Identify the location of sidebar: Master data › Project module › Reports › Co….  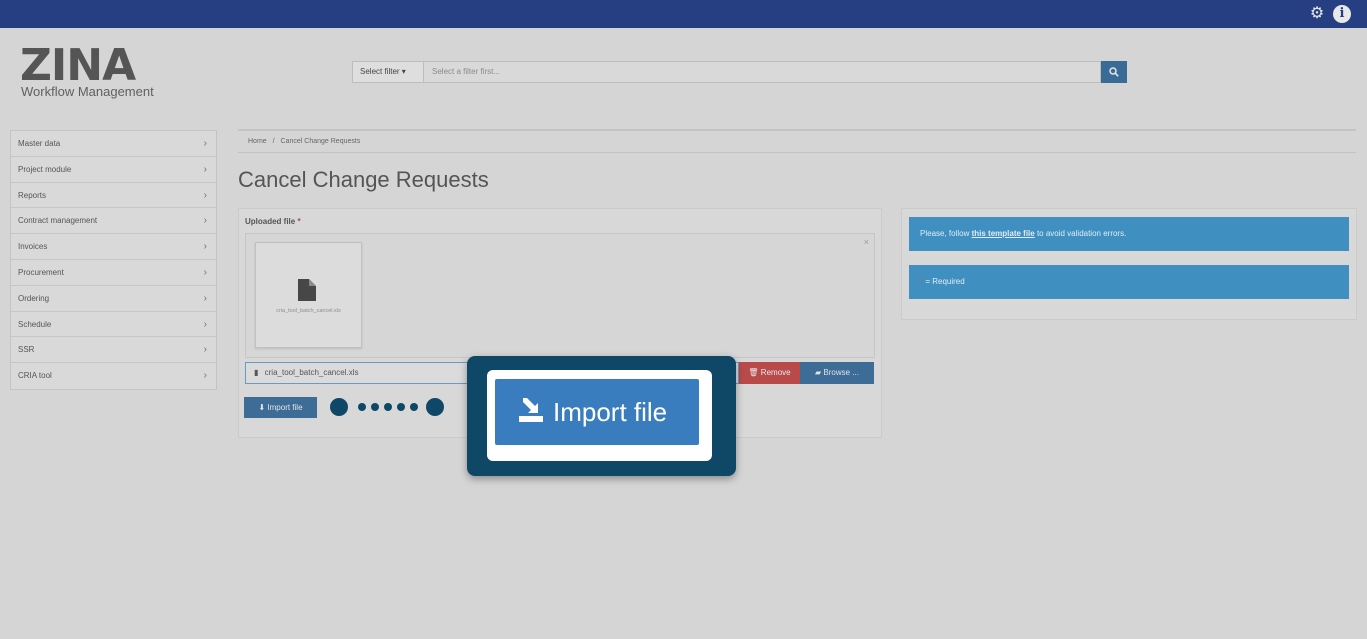
(113, 260).